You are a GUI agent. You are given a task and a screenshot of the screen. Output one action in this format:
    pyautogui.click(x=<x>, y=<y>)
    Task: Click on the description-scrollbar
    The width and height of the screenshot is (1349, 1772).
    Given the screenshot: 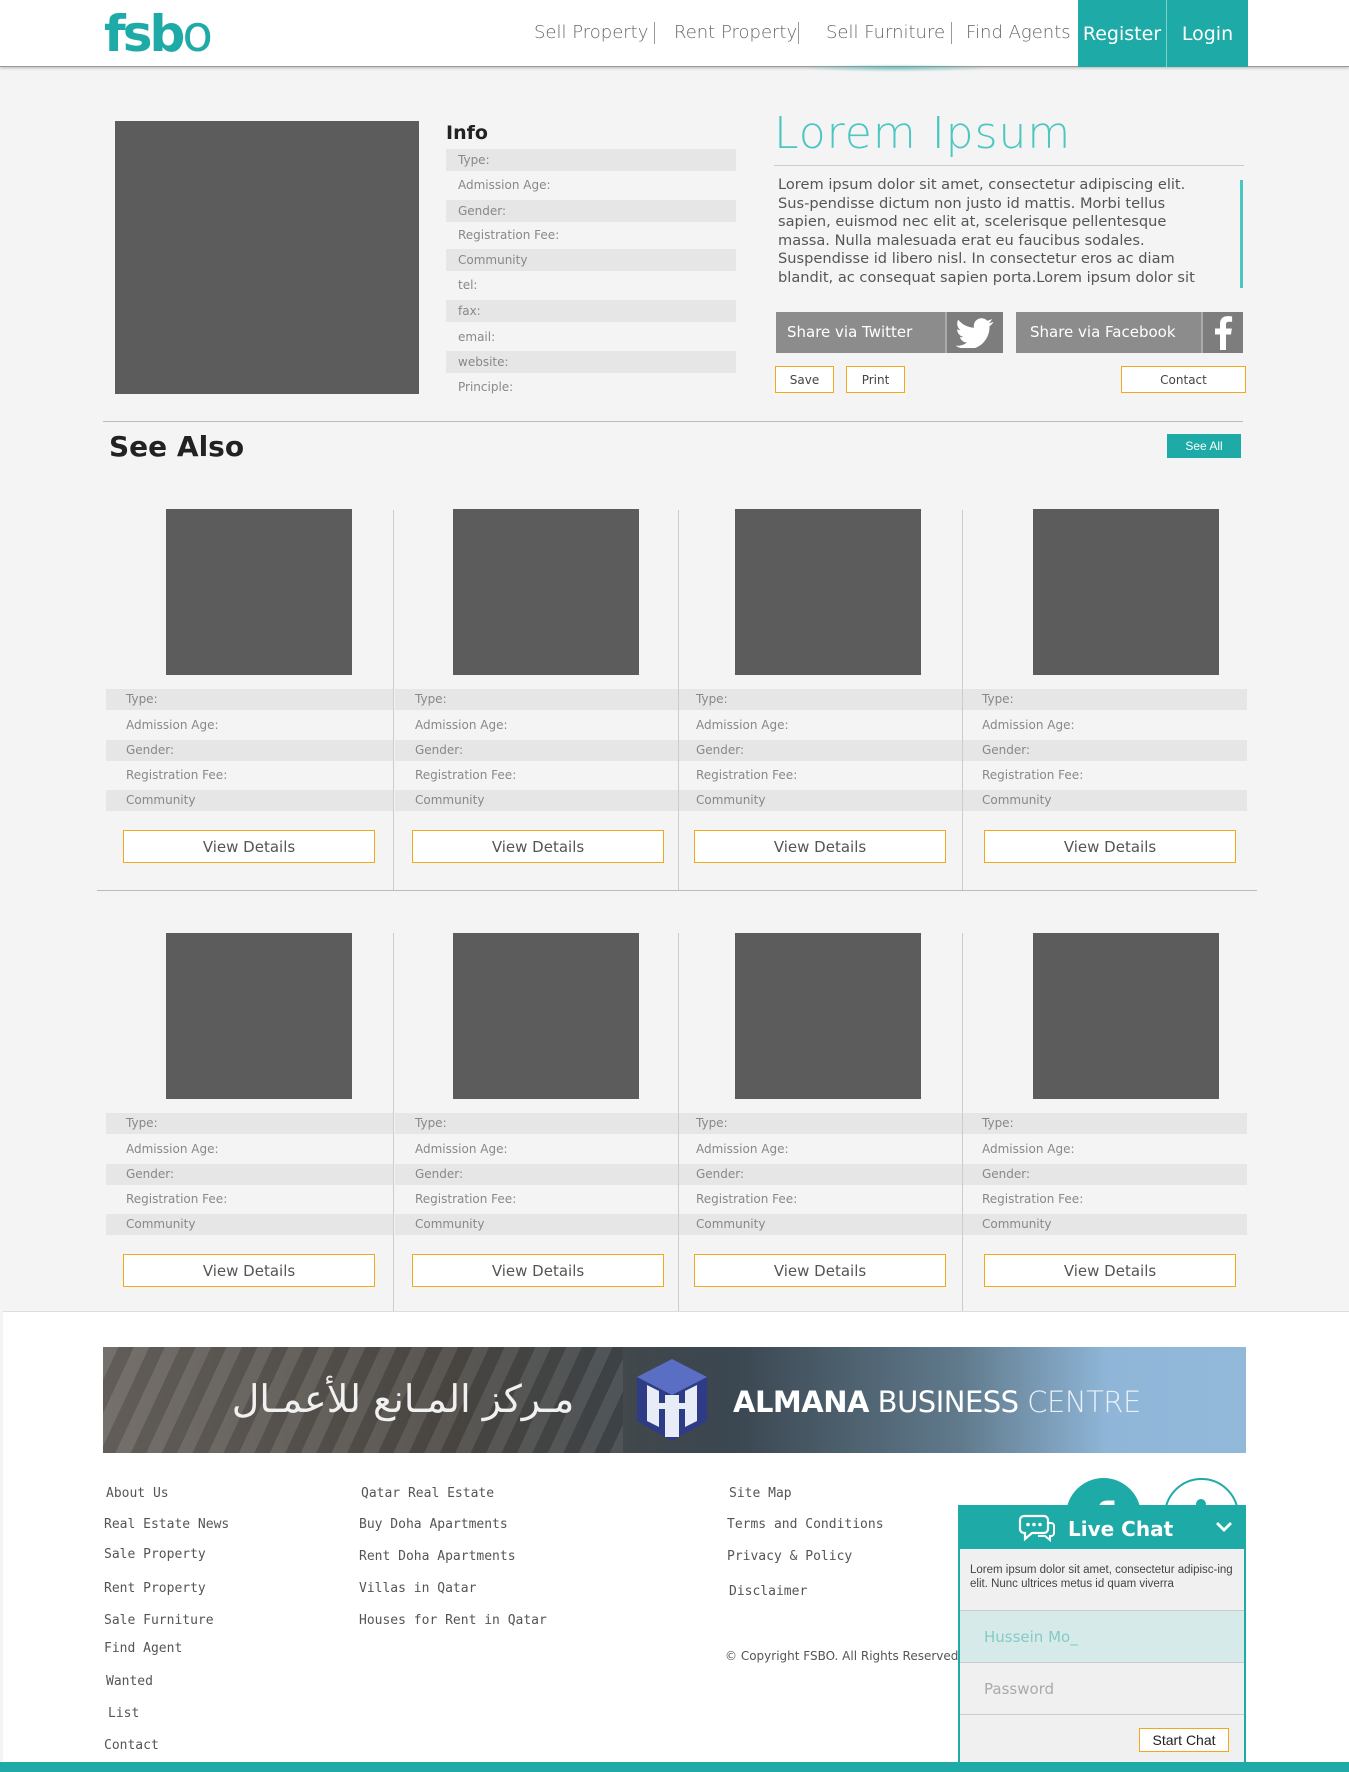 What is the action you would take?
    pyautogui.click(x=1241, y=234)
    